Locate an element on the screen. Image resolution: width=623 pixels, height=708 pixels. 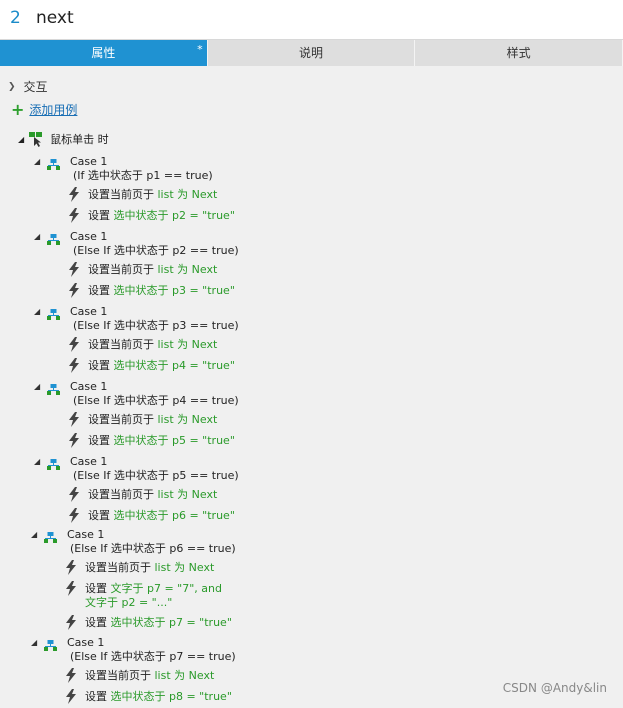
action-row: 设置 文字于 p7 = "7", and is located at coordinates (153, 588).